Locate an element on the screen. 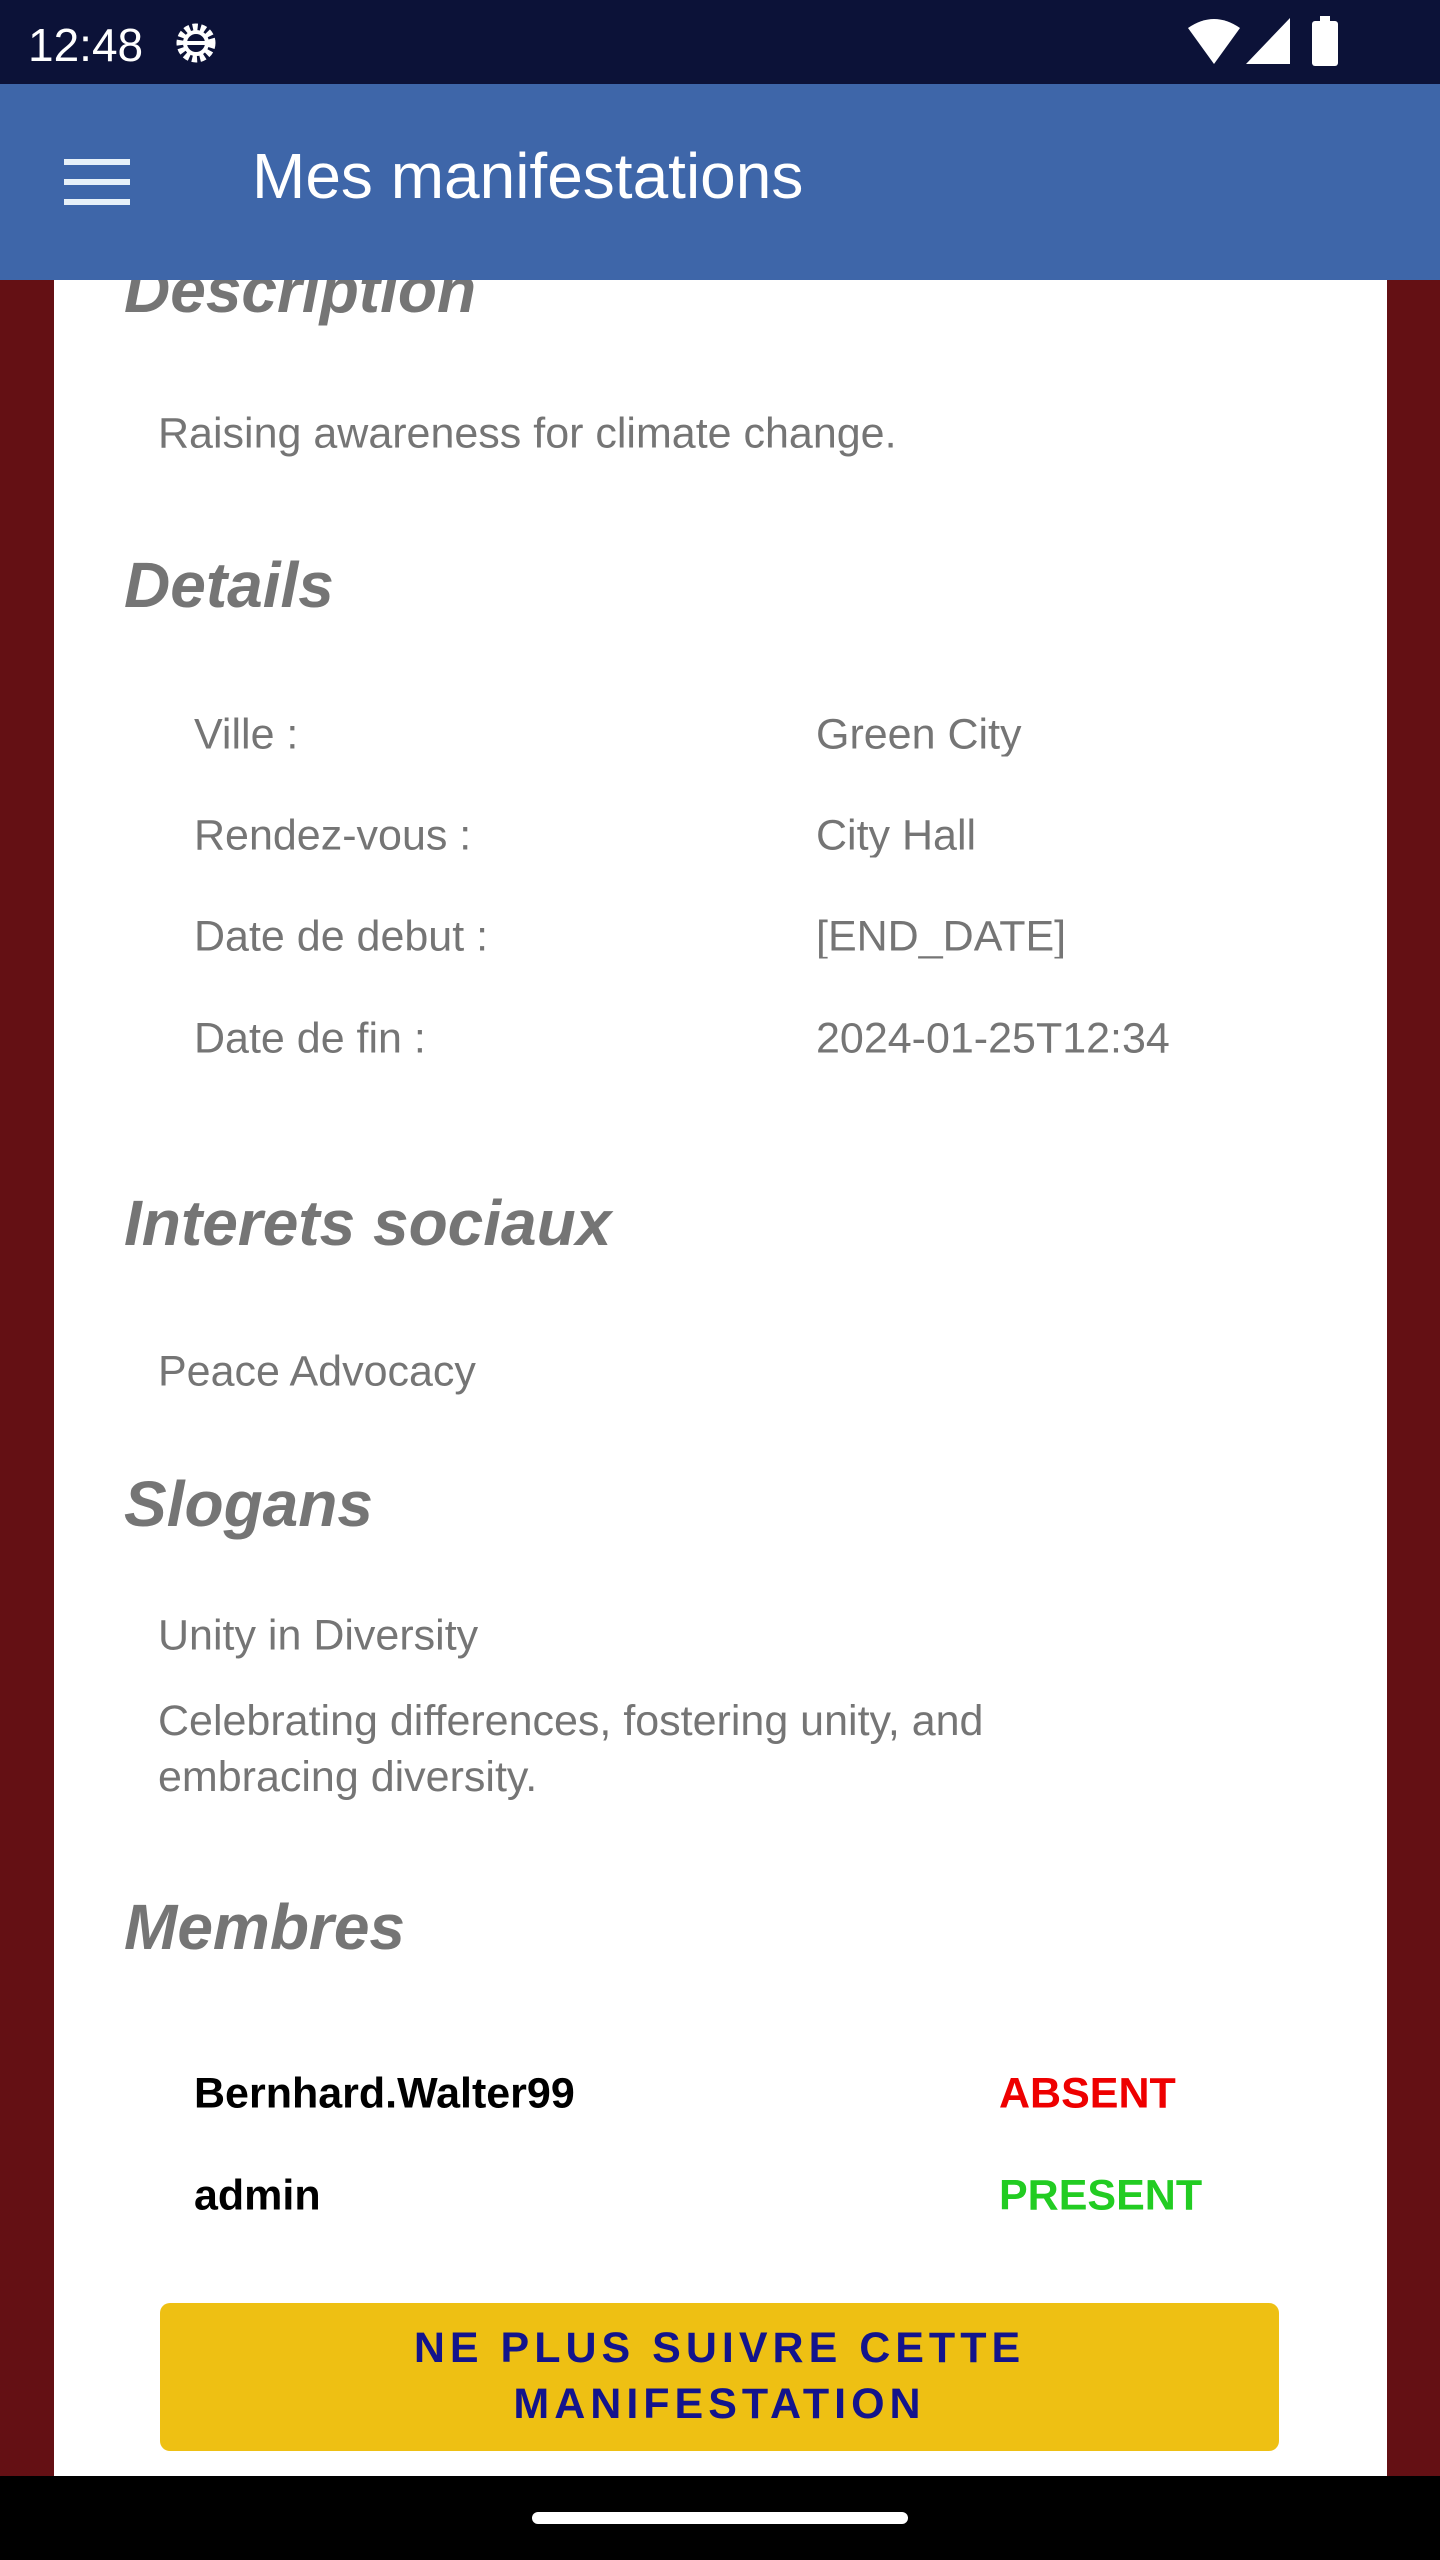  menu-icon is located at coordinates (97, 182).